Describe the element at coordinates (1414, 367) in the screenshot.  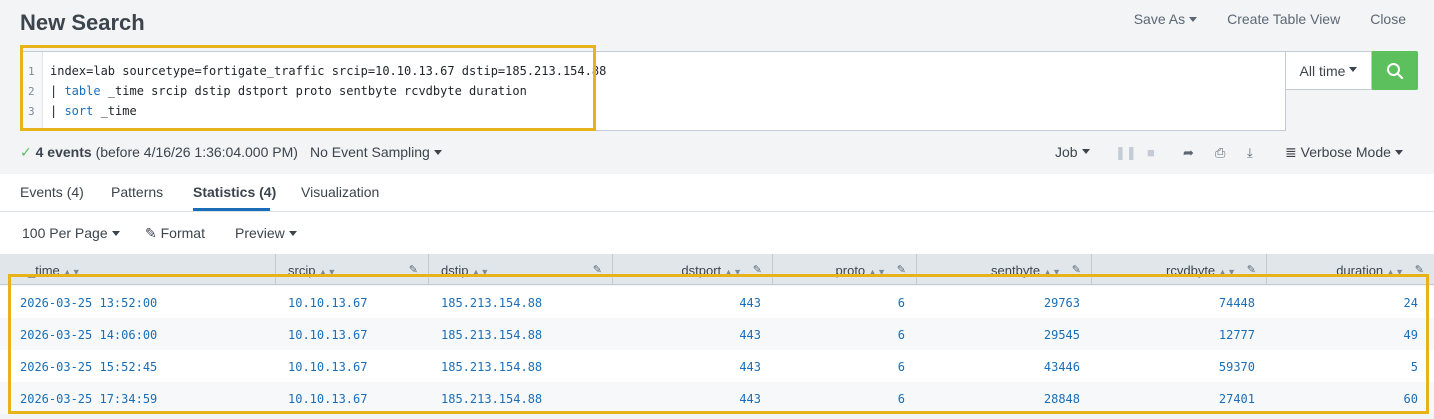
I see `cell-duration: 5` at that location.